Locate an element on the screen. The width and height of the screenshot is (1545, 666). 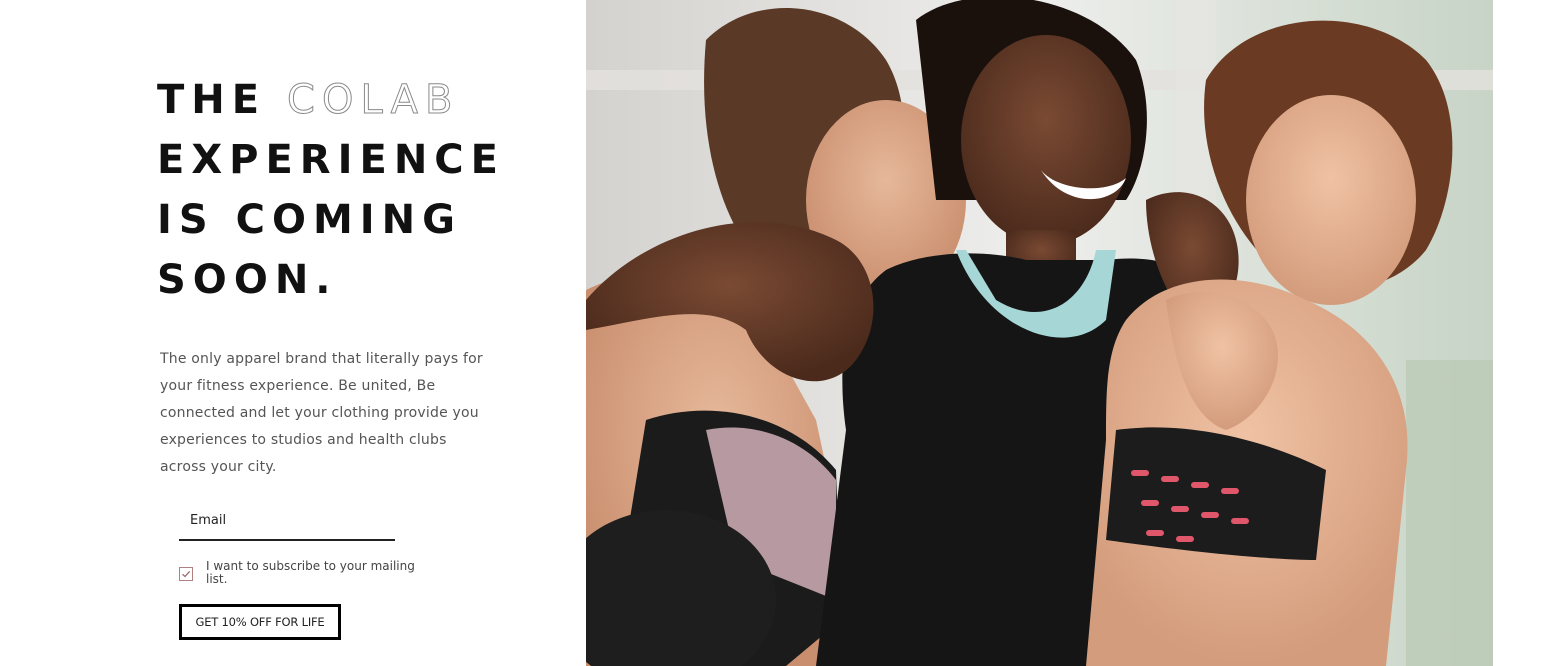
subscribe-checkbox is located at coordinates (186, 574).